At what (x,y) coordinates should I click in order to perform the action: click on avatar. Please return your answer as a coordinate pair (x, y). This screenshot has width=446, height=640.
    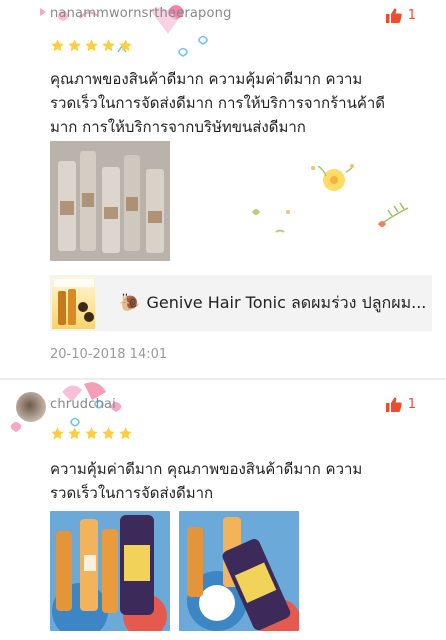
    Looking at the image, I should click on (31, 407).